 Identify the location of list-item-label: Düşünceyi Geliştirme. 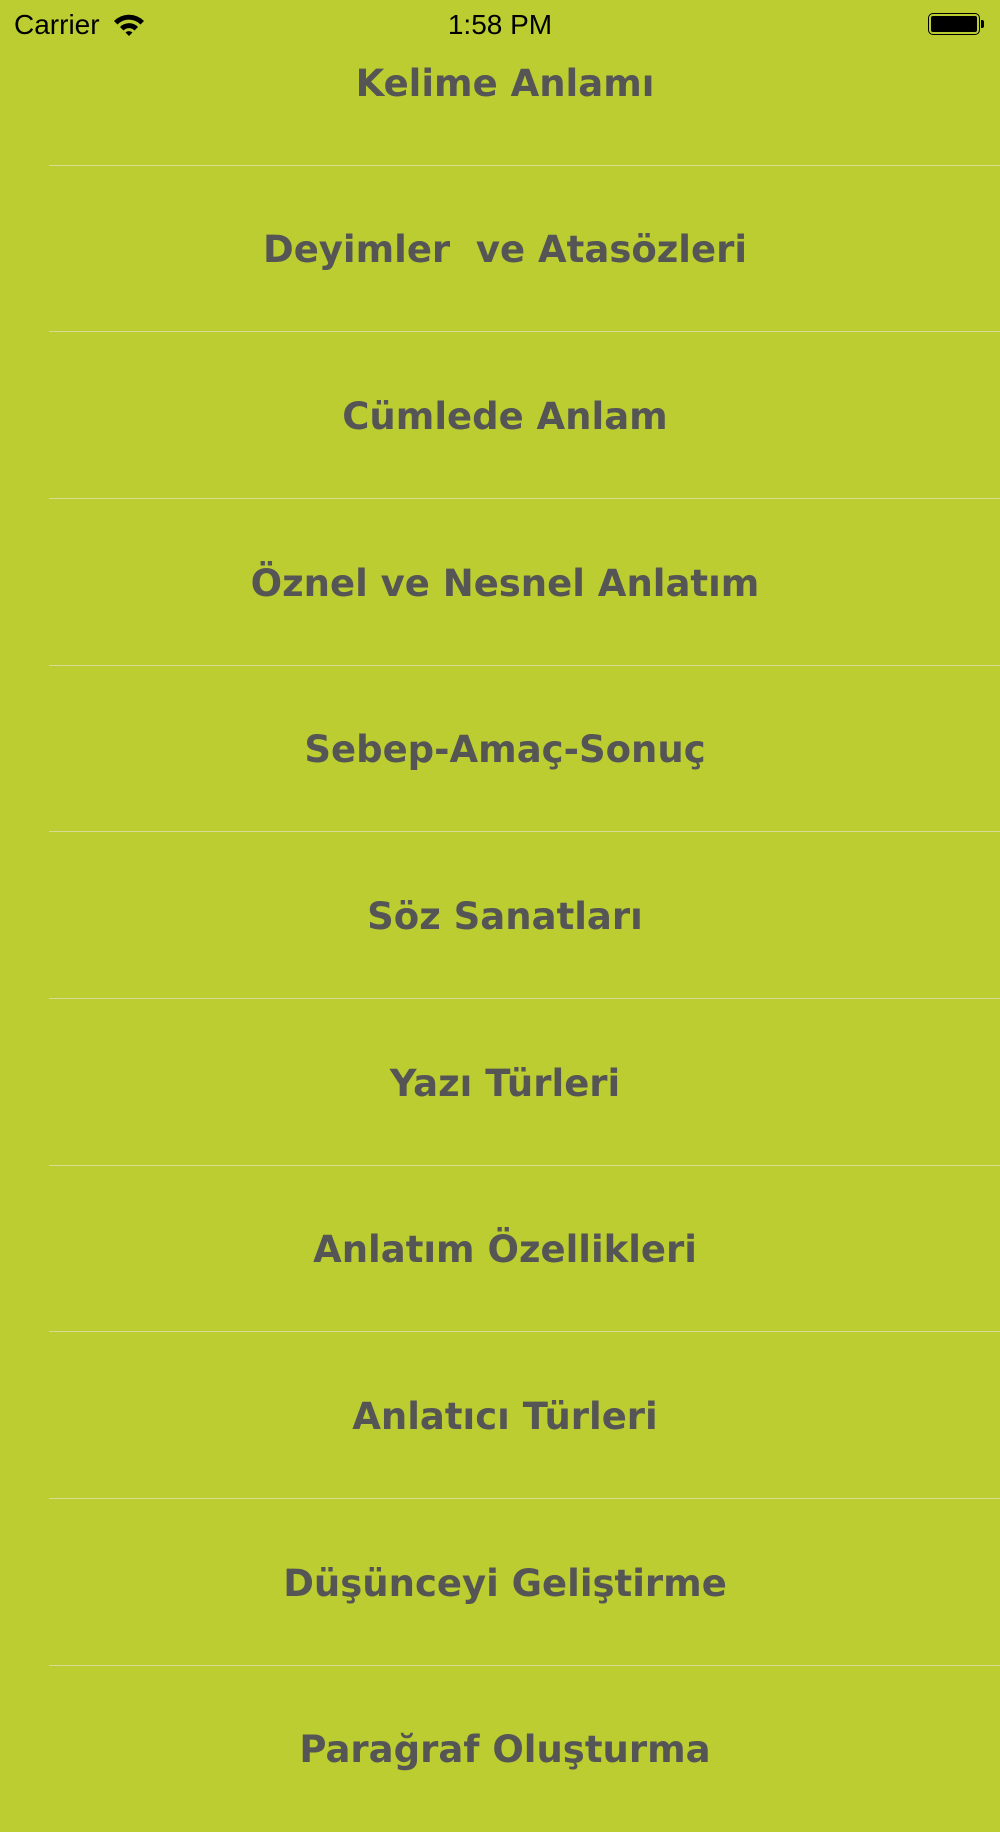
(505, 1583).